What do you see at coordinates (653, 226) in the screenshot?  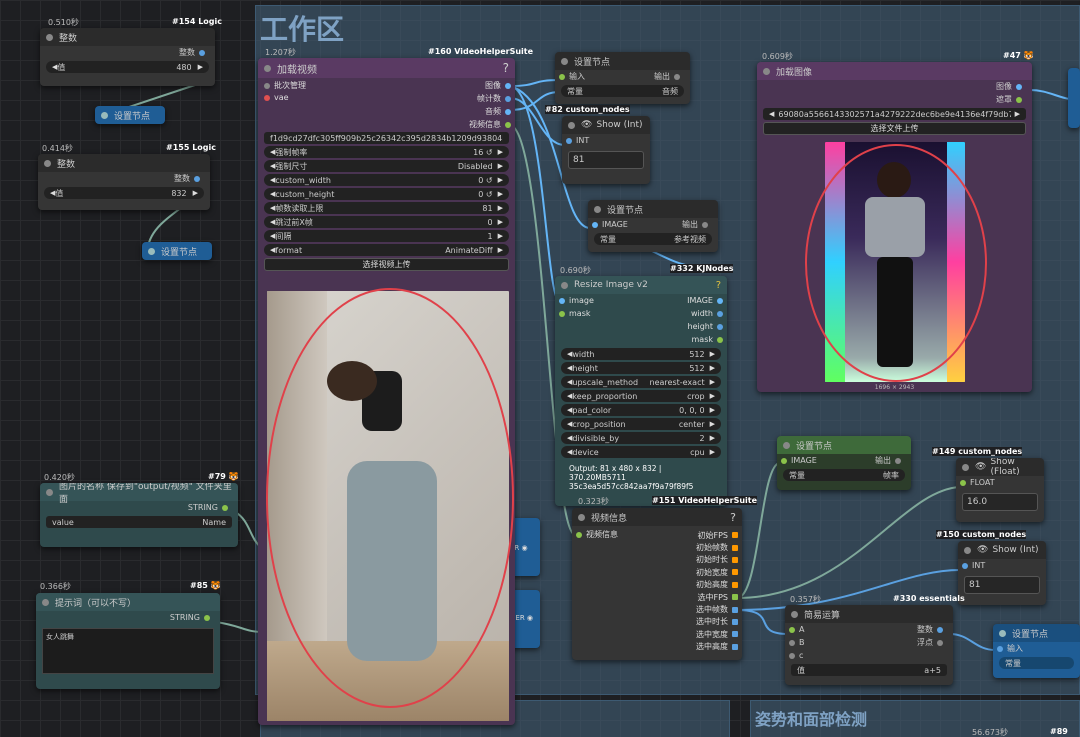 I see `set-node-4: 设置节点 IMAGE 输出 常量 参考视频` at bounding box center [653, 226].